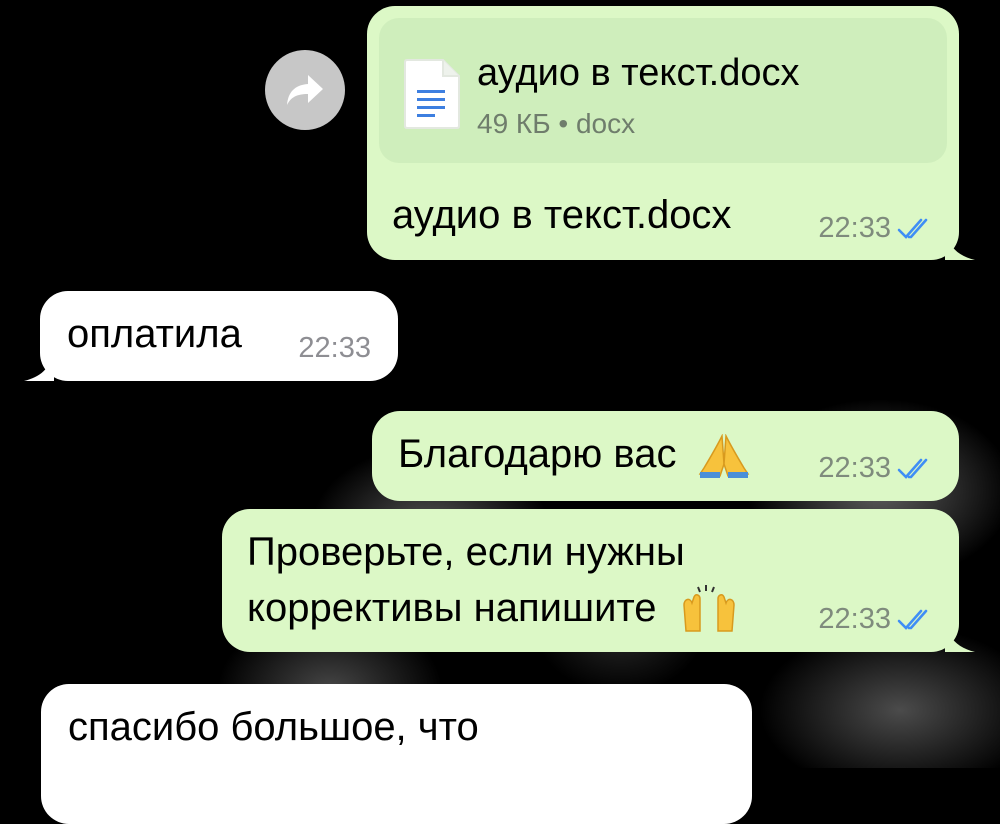 This screenshot has height=824, width=1000. What do you see at coordinates (466, 552) in the screenshot?
I see `message-text-line-1: Проверьте, если нужны` at bounding box center [466, 552].